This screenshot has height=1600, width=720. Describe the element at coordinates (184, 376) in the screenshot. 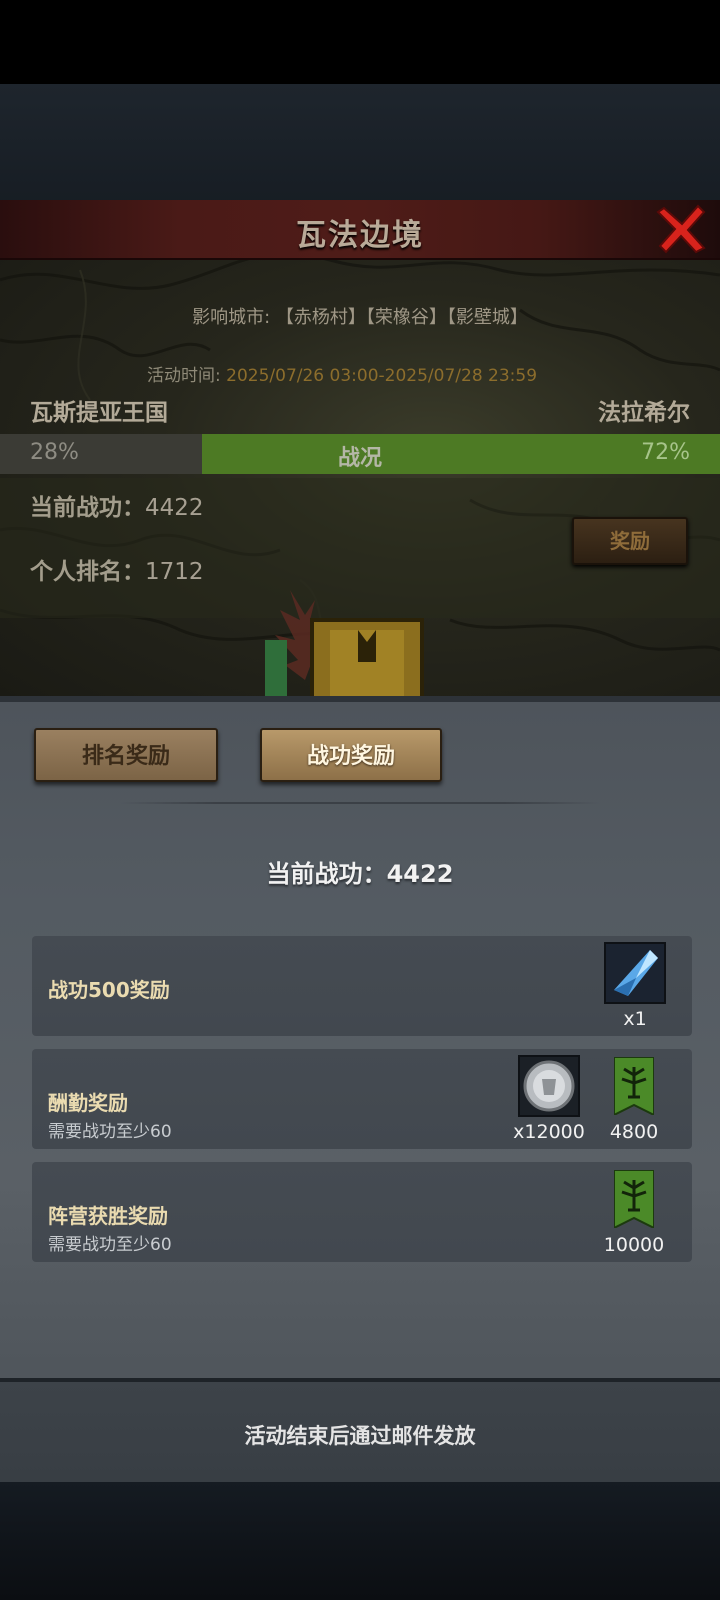

I see `time-label: 活动时间:` at that location.